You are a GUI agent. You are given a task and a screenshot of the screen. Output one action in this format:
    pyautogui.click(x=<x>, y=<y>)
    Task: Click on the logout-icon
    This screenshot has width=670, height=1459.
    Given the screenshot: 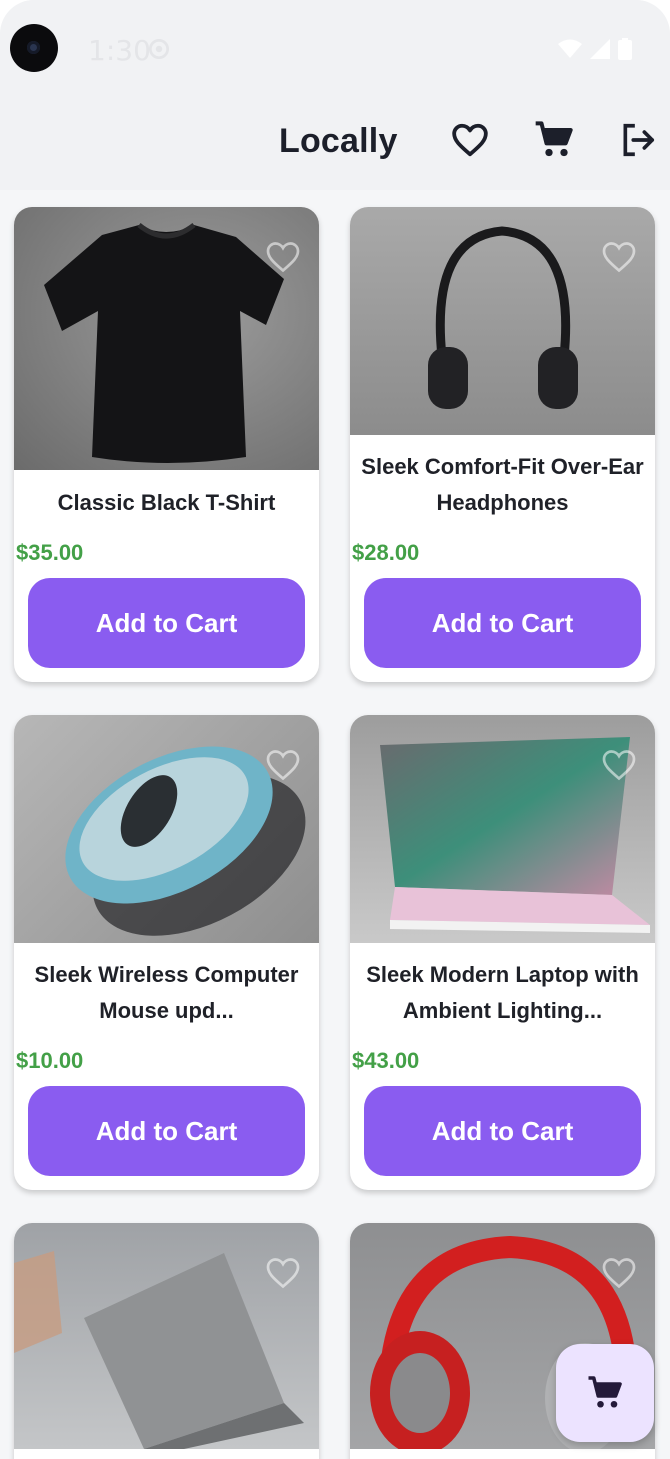 What is the action you would take?
    pyautogui.click(x=639, y=140)
    